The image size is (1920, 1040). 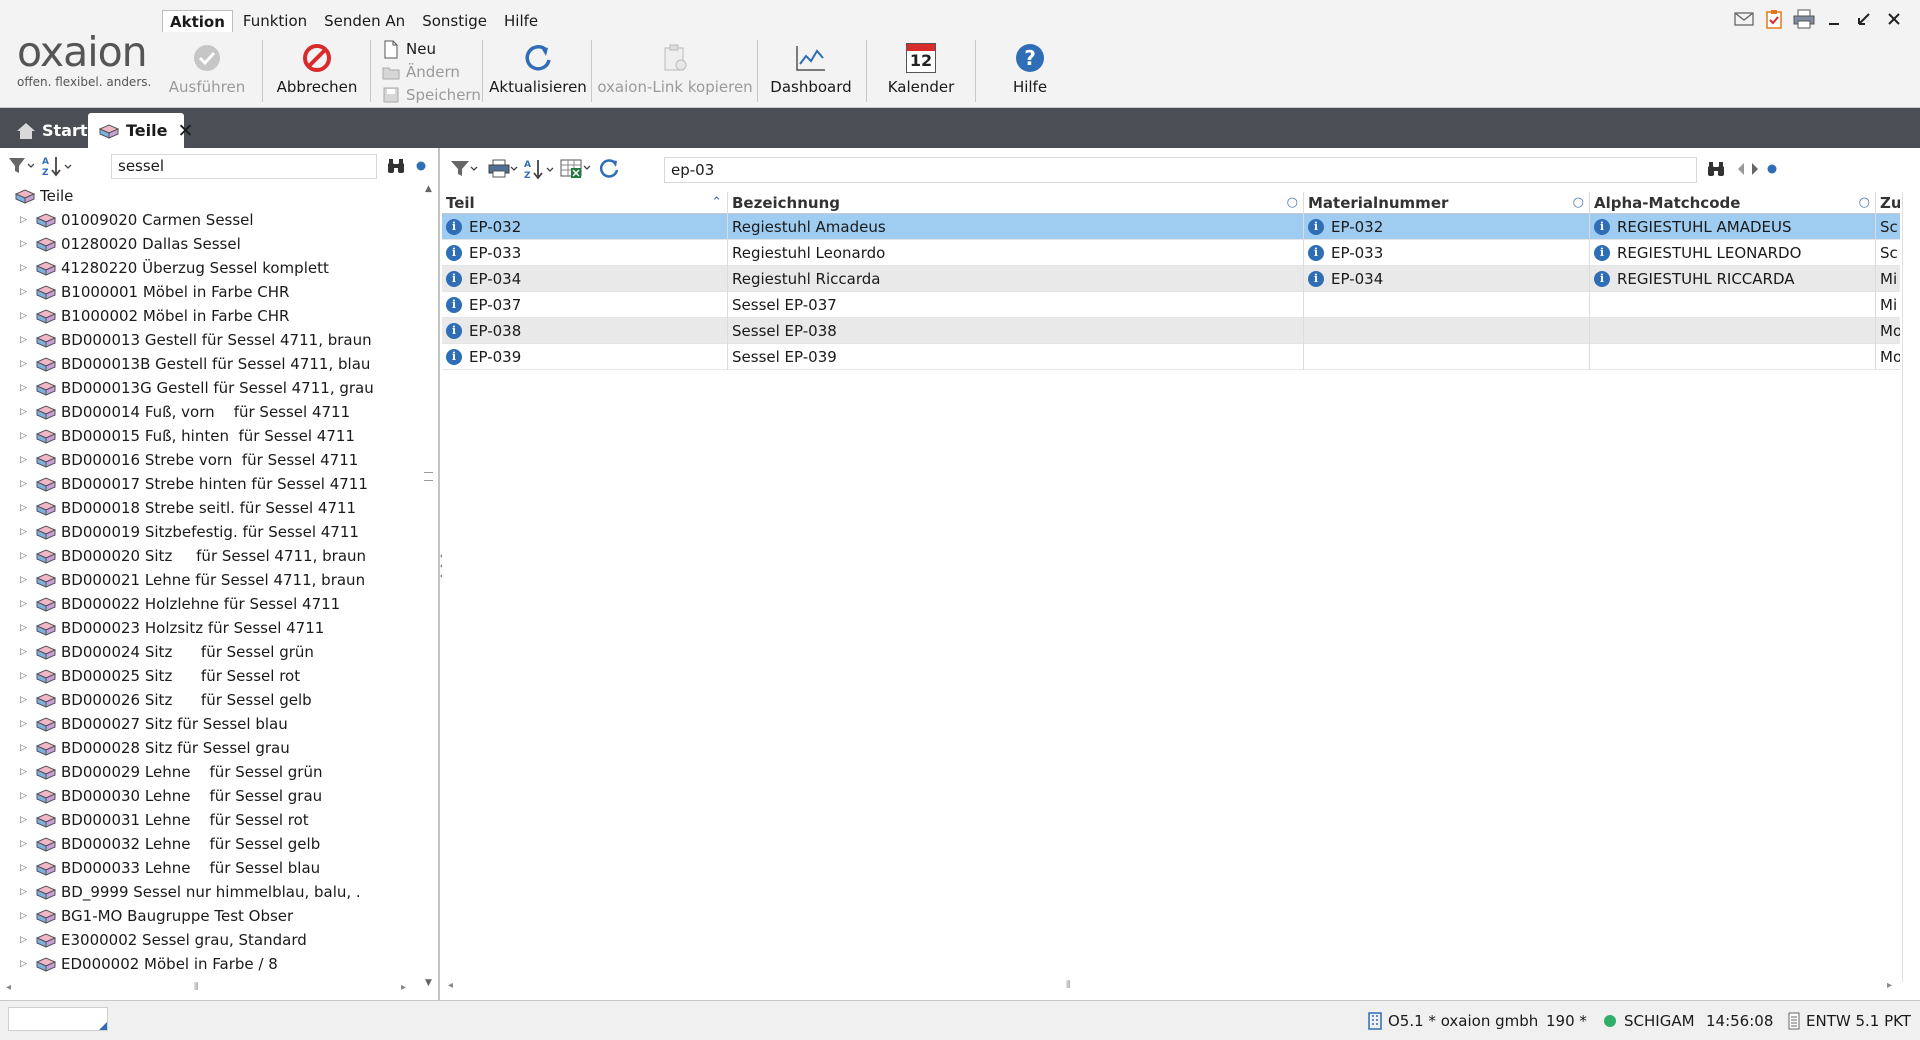 I want to click on tree-item: ▷ BD000022 Holzlehne für Sessel 4711, so click(x=180, y=604).